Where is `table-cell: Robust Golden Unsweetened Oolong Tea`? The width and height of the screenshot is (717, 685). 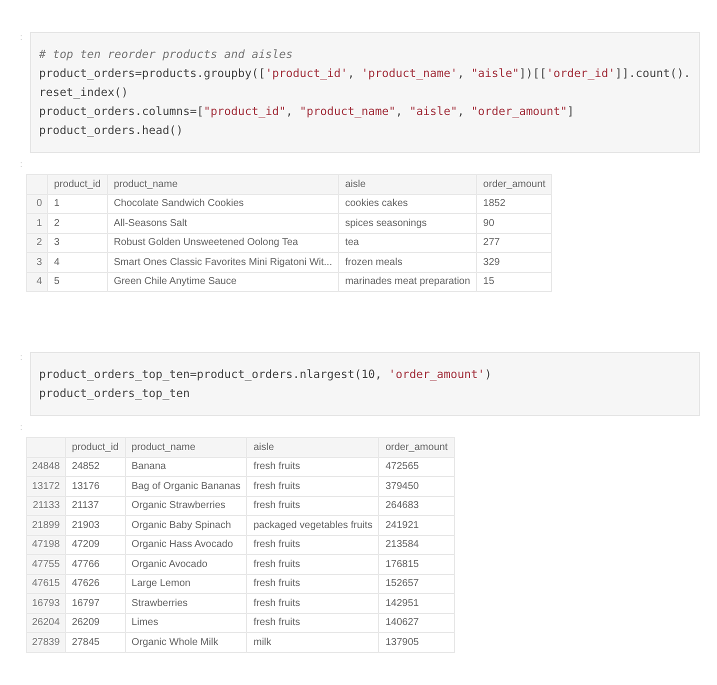
table-cell: Robust Golden Unsweetened Oolong Tea is located at coordinates (223, 242).